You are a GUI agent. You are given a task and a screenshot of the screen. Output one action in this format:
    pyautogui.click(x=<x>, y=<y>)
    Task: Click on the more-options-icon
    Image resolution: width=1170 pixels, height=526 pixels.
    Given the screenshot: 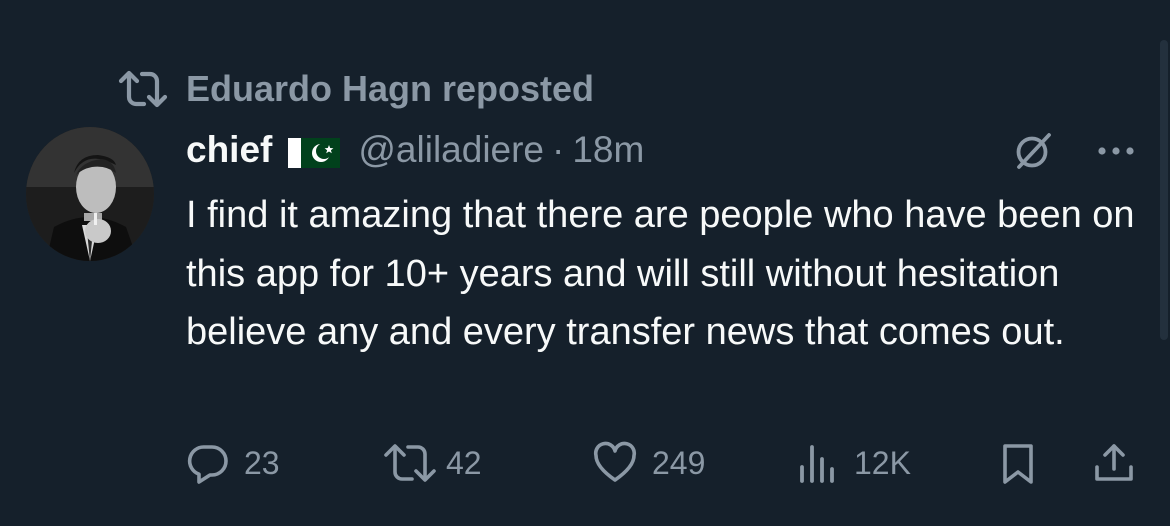 What is the action you would take?
    pyautogui.click(x=1116, y=151)
    